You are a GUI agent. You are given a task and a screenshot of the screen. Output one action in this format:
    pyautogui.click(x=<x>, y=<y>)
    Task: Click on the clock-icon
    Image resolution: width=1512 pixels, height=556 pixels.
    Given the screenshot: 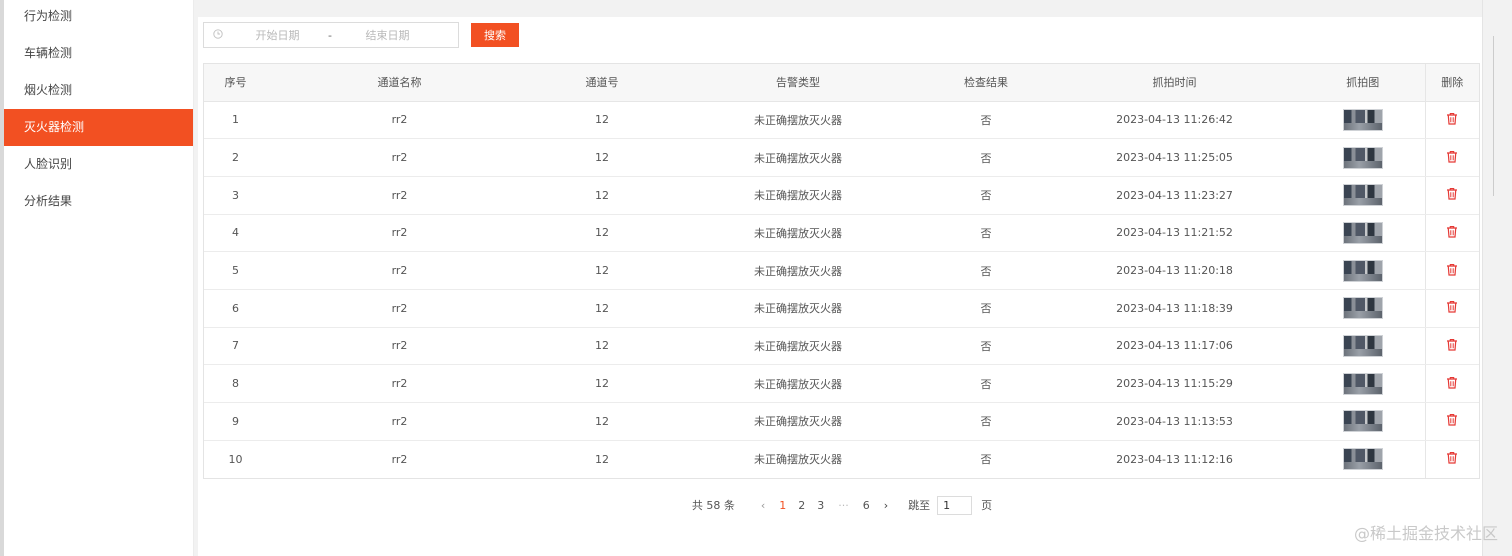 What is the action you would take?
    pyautogui.click(x=218, y=35)
    